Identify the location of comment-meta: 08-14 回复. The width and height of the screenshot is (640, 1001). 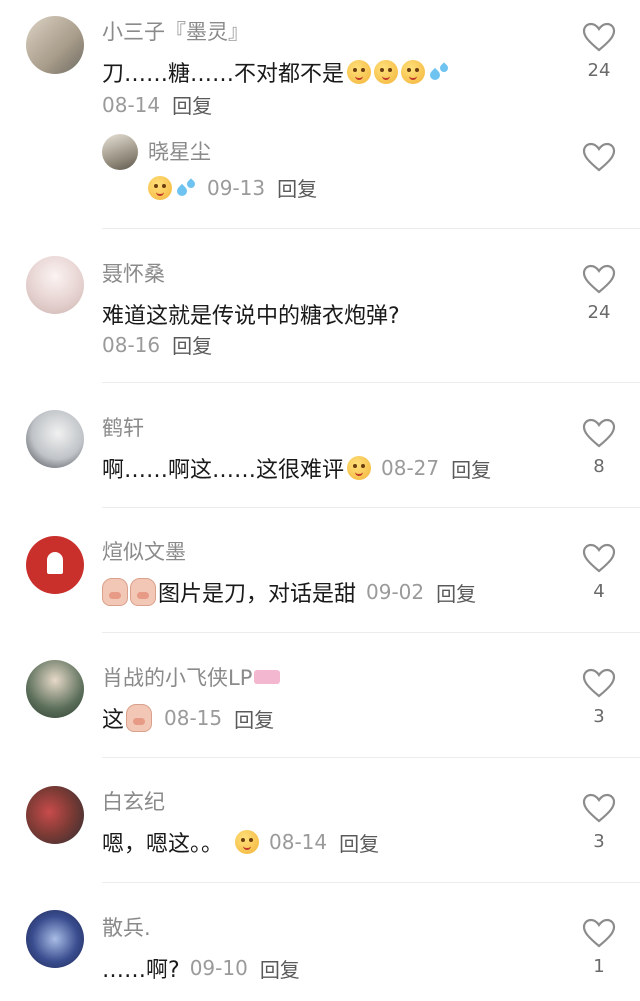
(157, 104).